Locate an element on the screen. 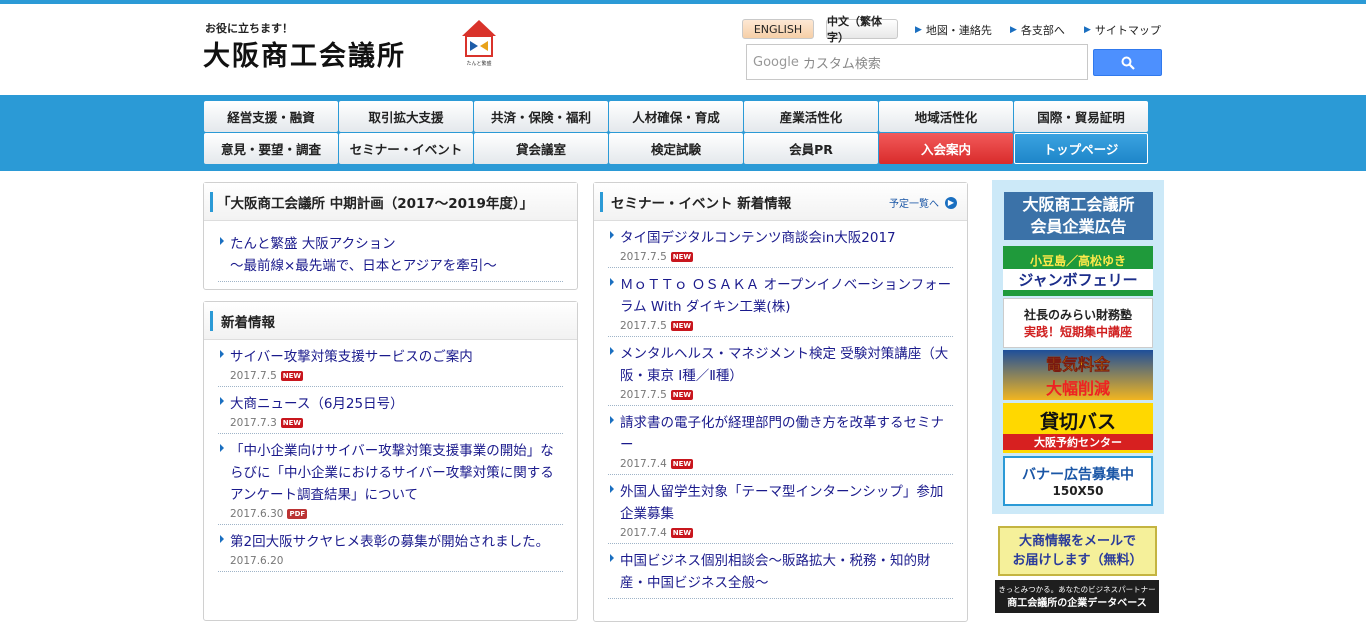 The height and width of the screenshot is (622, 1366). seminar-item-text: メンタルヘルス・マネジメント検定 受験対策講座（大阪・東京 Ⅰ種／Ⅱ種） is located at coordinates (786, 365).